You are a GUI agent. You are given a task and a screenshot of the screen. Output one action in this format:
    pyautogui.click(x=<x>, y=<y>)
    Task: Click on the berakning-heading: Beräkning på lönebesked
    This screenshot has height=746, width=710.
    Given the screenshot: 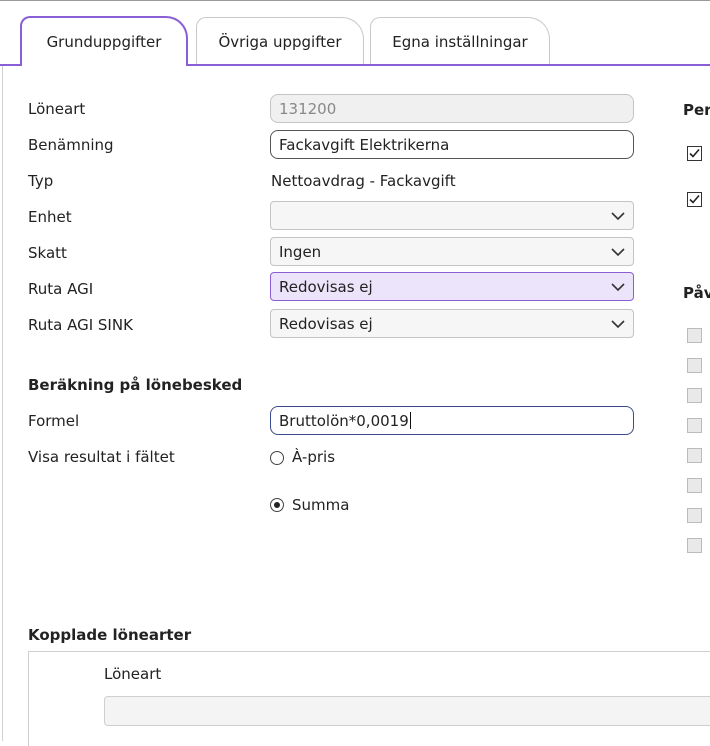 What is the action you would take?
    pyautogui.click(x=135, y=385)
    